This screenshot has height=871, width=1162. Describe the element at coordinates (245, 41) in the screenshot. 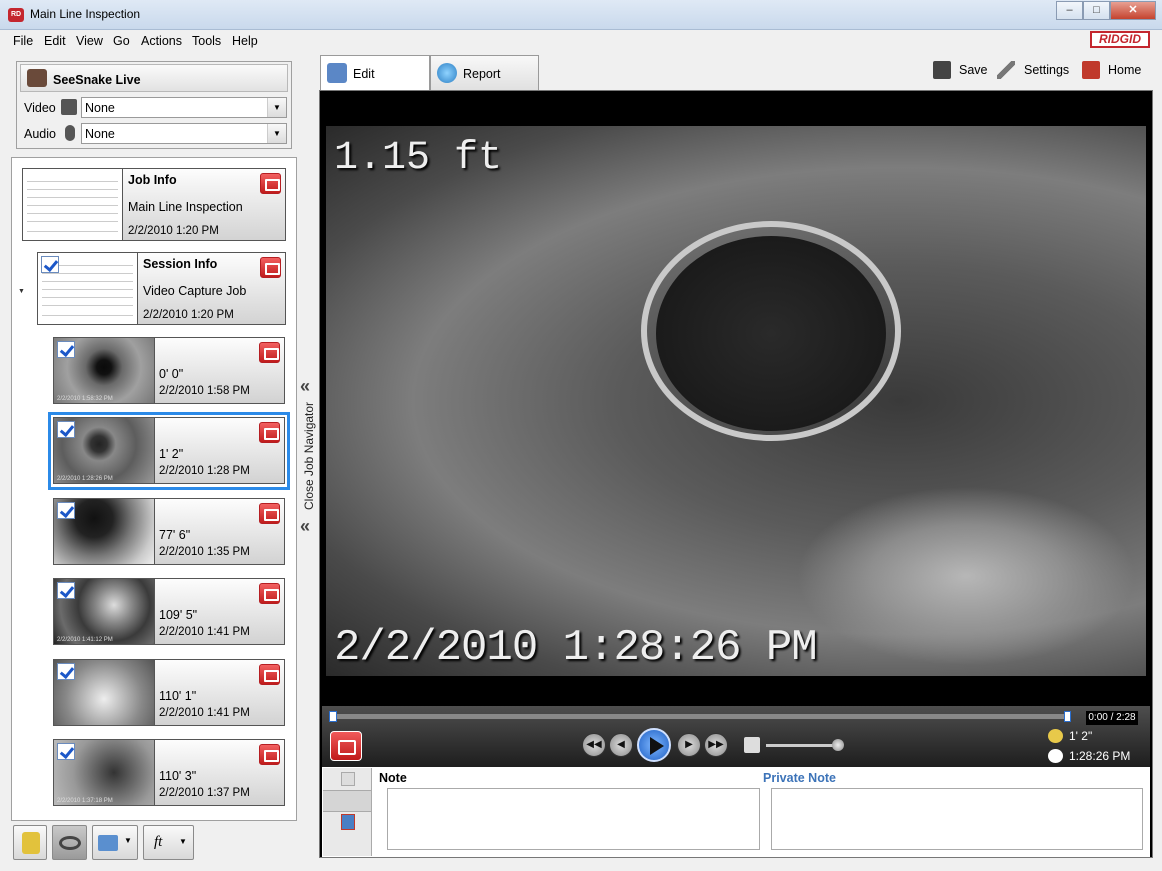

I see `menu-help: Help` at that location.